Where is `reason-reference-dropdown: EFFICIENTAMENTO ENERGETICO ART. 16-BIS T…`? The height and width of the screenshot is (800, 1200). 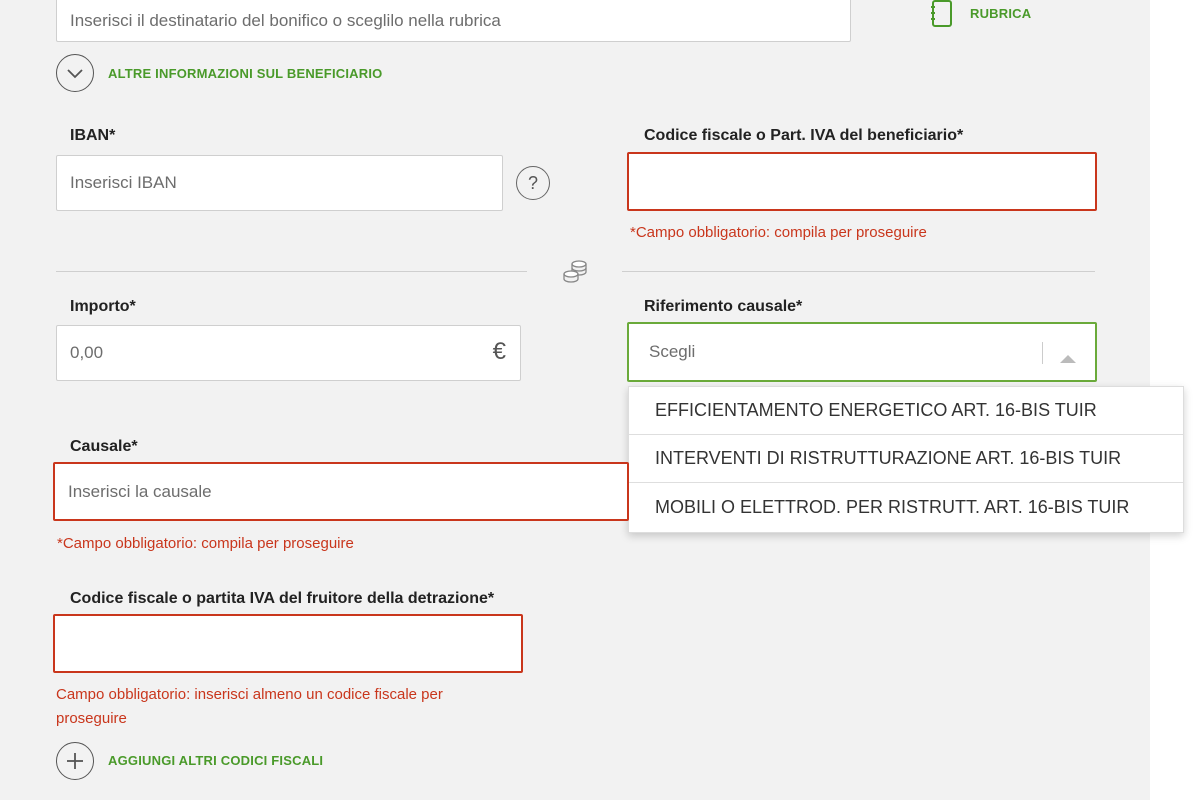 reason-reference-dropdown: EFFICIENTAMENTO ENERGETICO ART. 16-BIS T… is located at coordinates (906, 459).